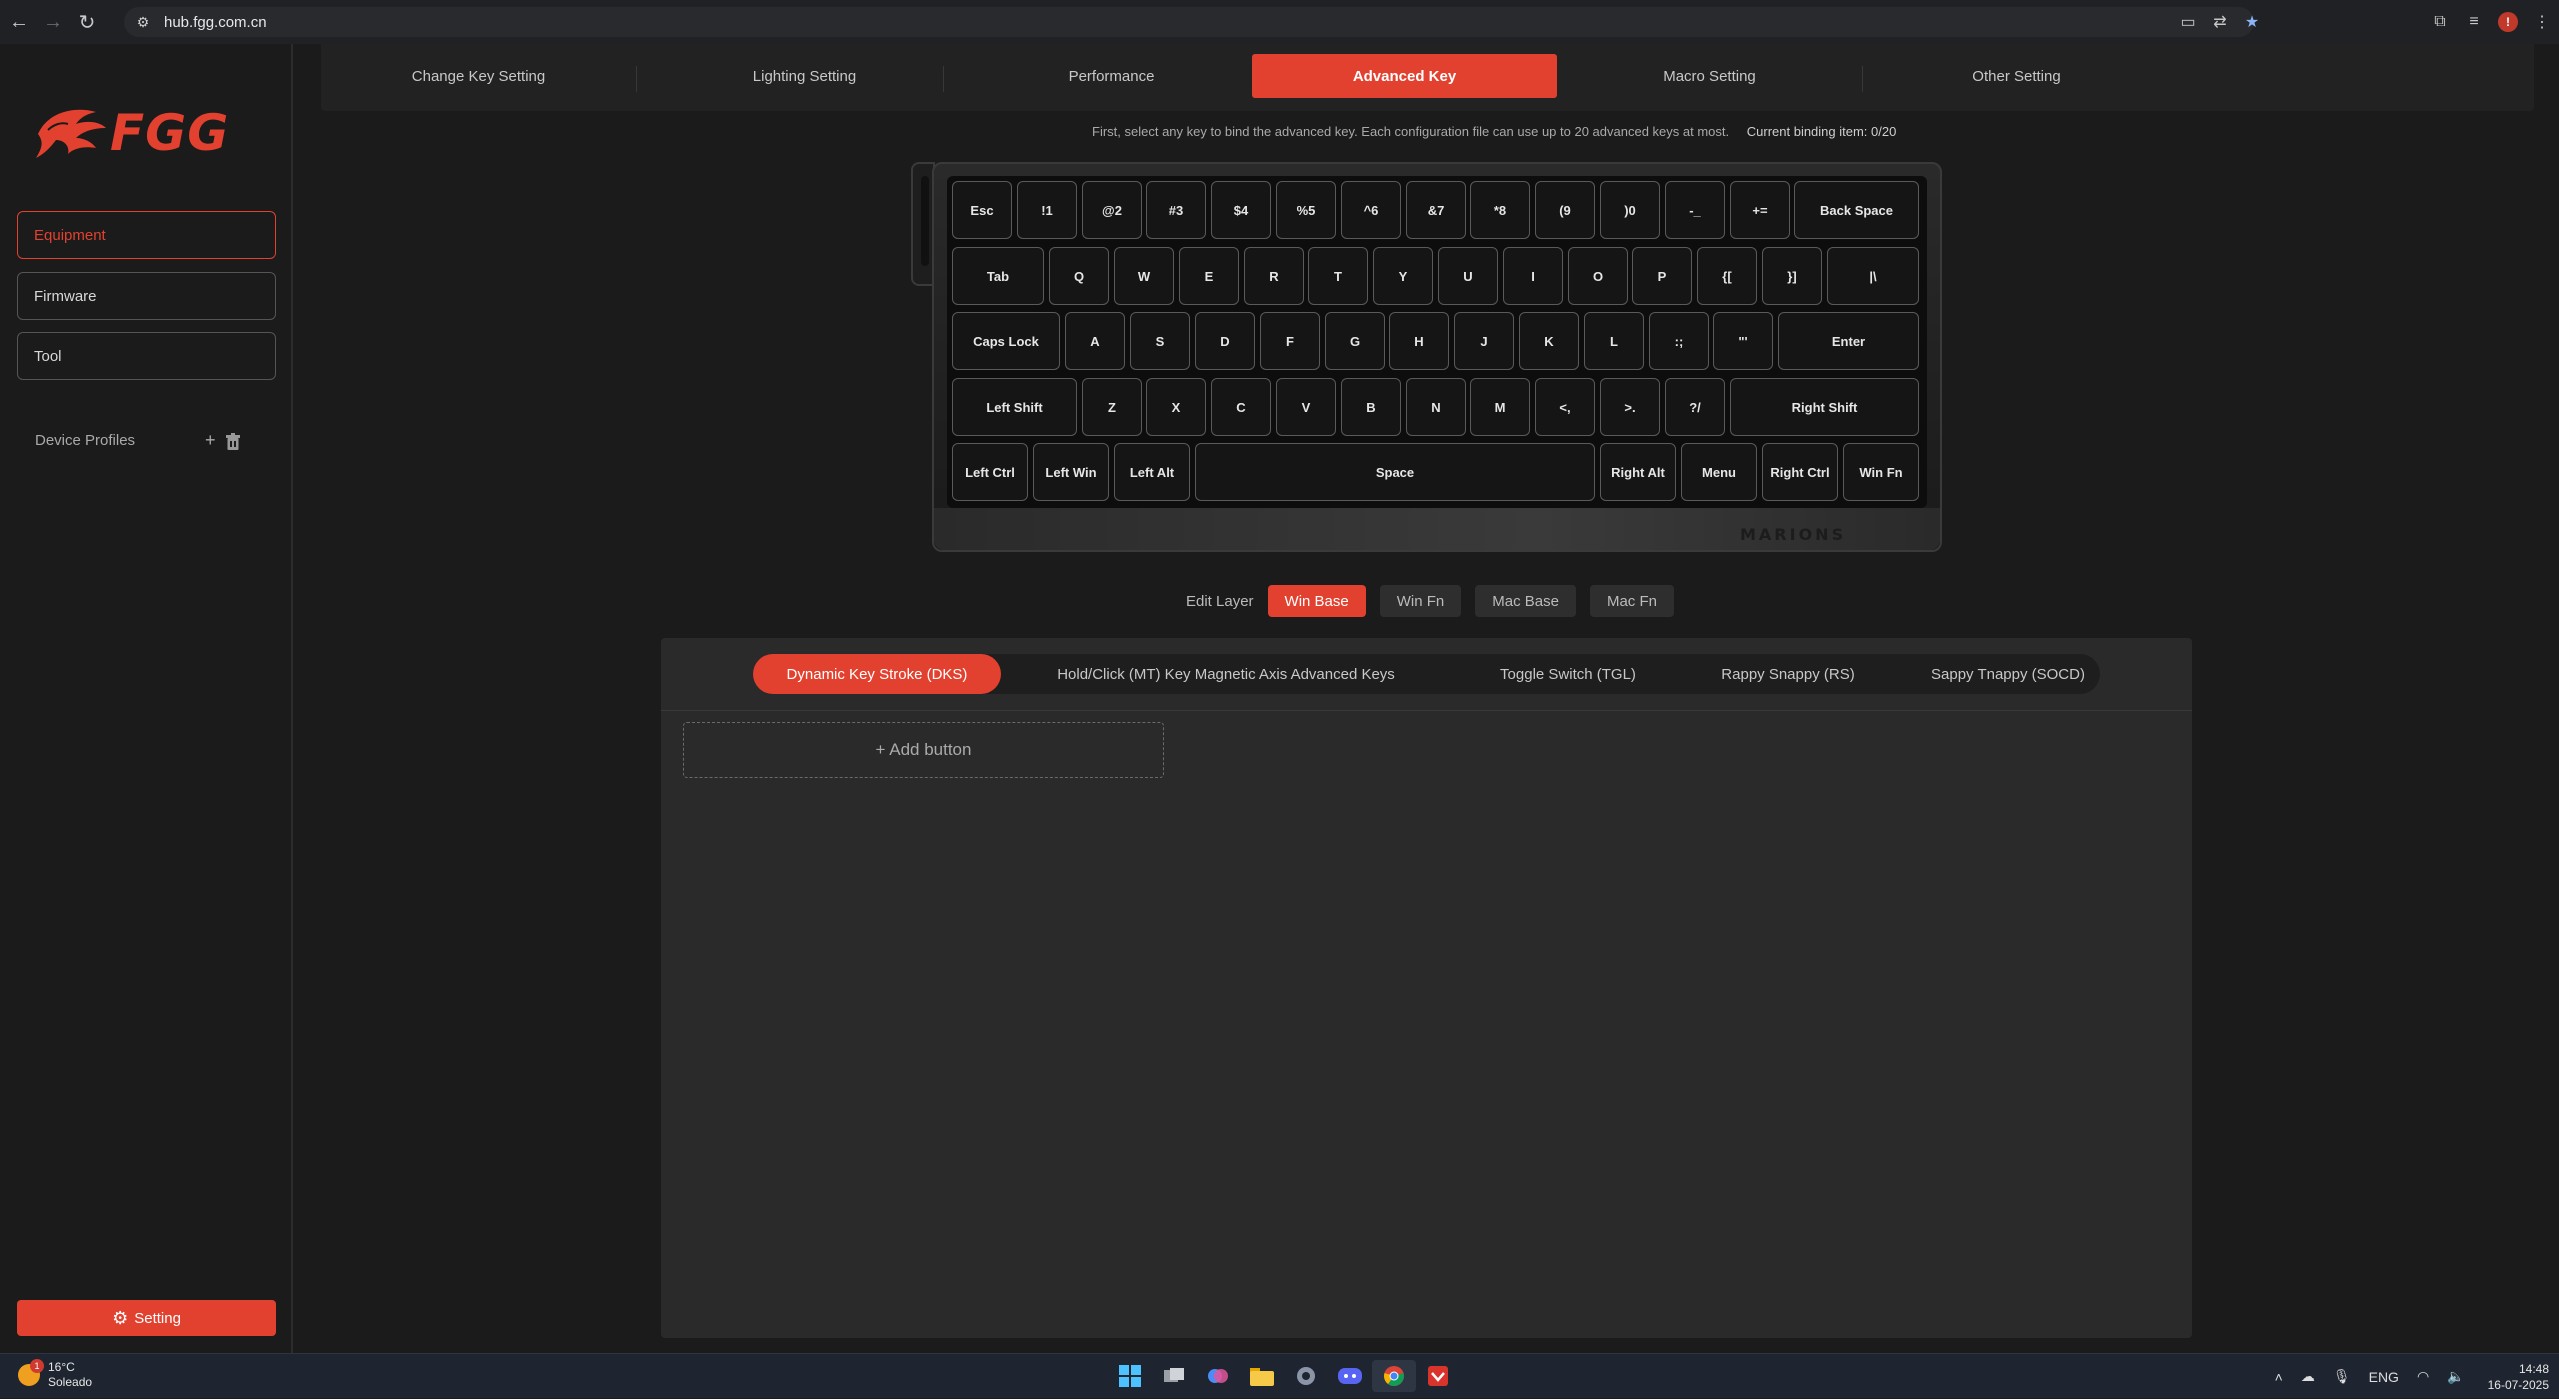  What do you see at coordinates (1824, 407) in the screenshot?
I see `key-3-11: Right Shift` at bounding box center [1824, 407].